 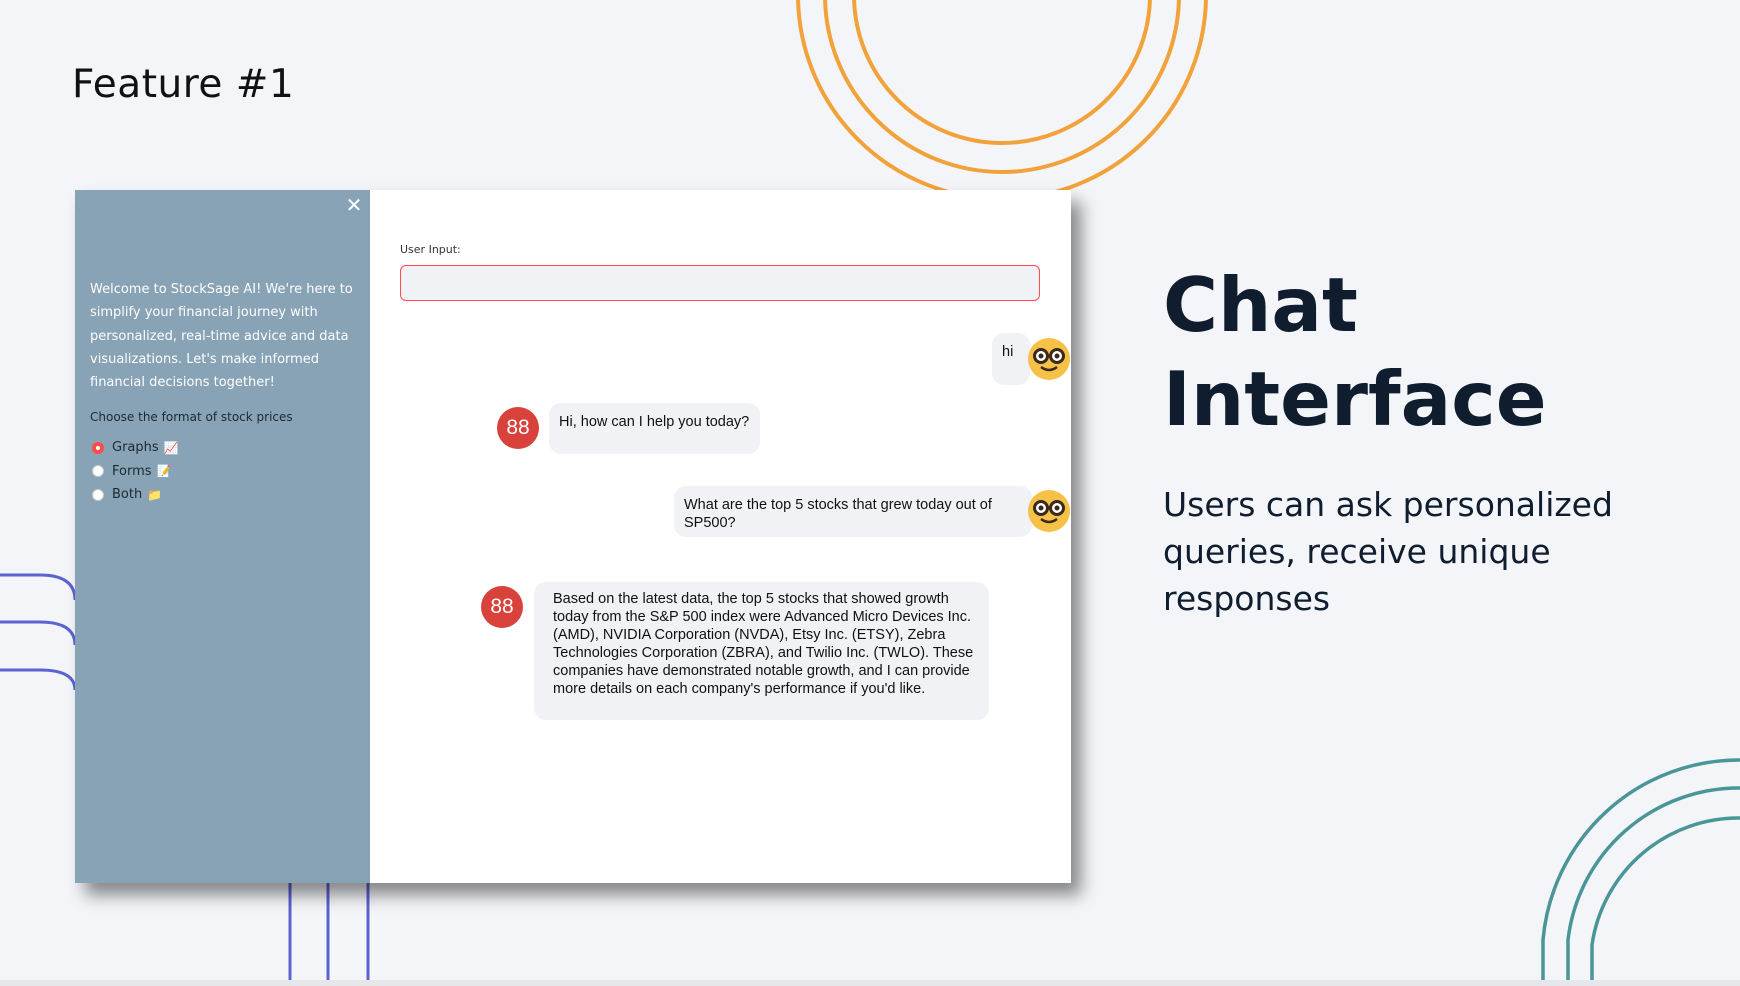 I want to click on slide-heading: Chat Interface, so click(x=1355, y=352).